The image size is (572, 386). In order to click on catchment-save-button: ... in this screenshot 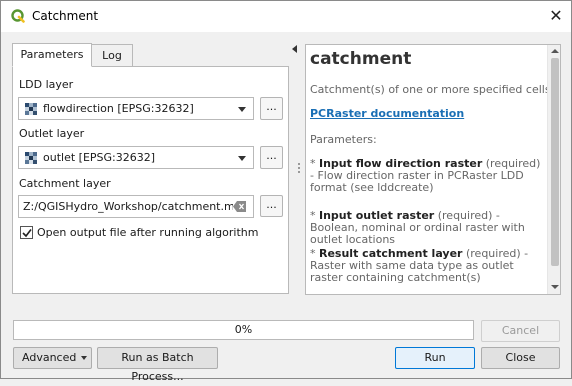, I will do `click(271, 206)`.